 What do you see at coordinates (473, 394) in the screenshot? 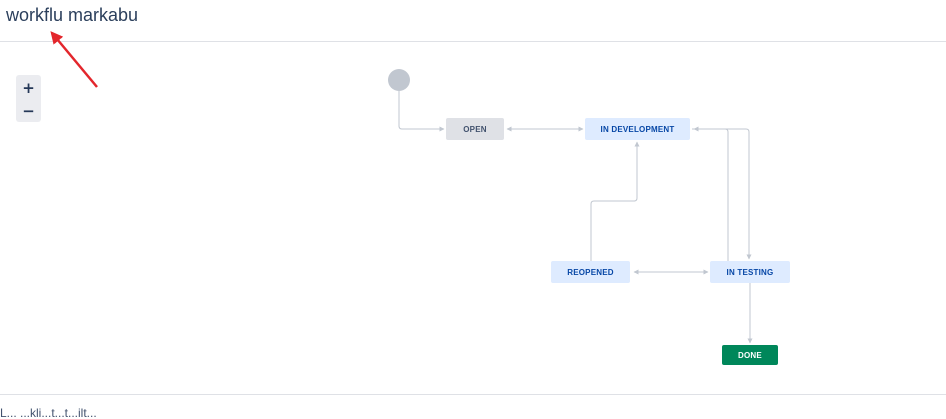
I see `footer-divider` at bounding box center [473, 394].